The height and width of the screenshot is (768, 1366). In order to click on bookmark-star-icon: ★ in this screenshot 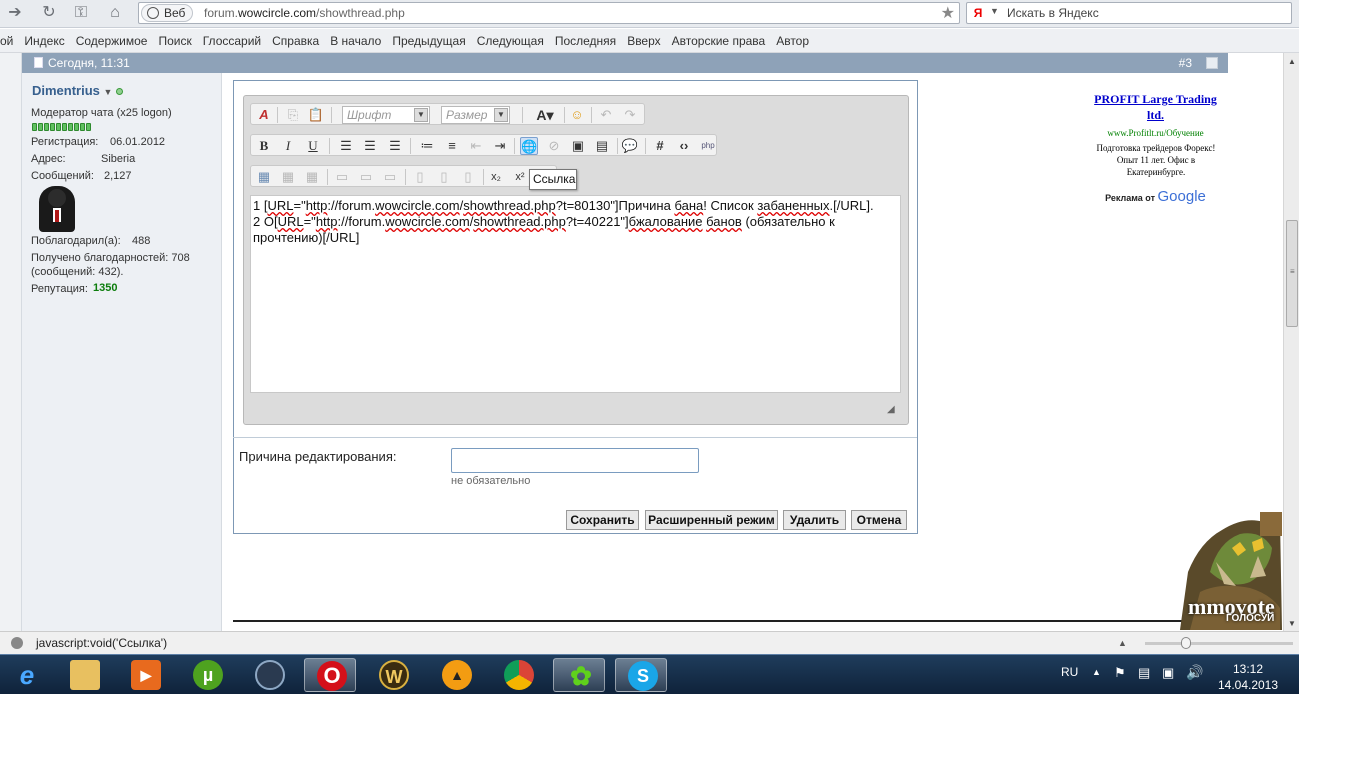, I will do `click(948, 13)`.